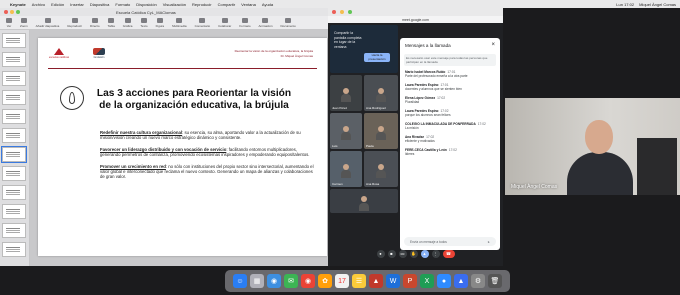 The height and width of the screenshot is (295, 680). I want to click on slide-thumbnail-selected, so click(14, 154).